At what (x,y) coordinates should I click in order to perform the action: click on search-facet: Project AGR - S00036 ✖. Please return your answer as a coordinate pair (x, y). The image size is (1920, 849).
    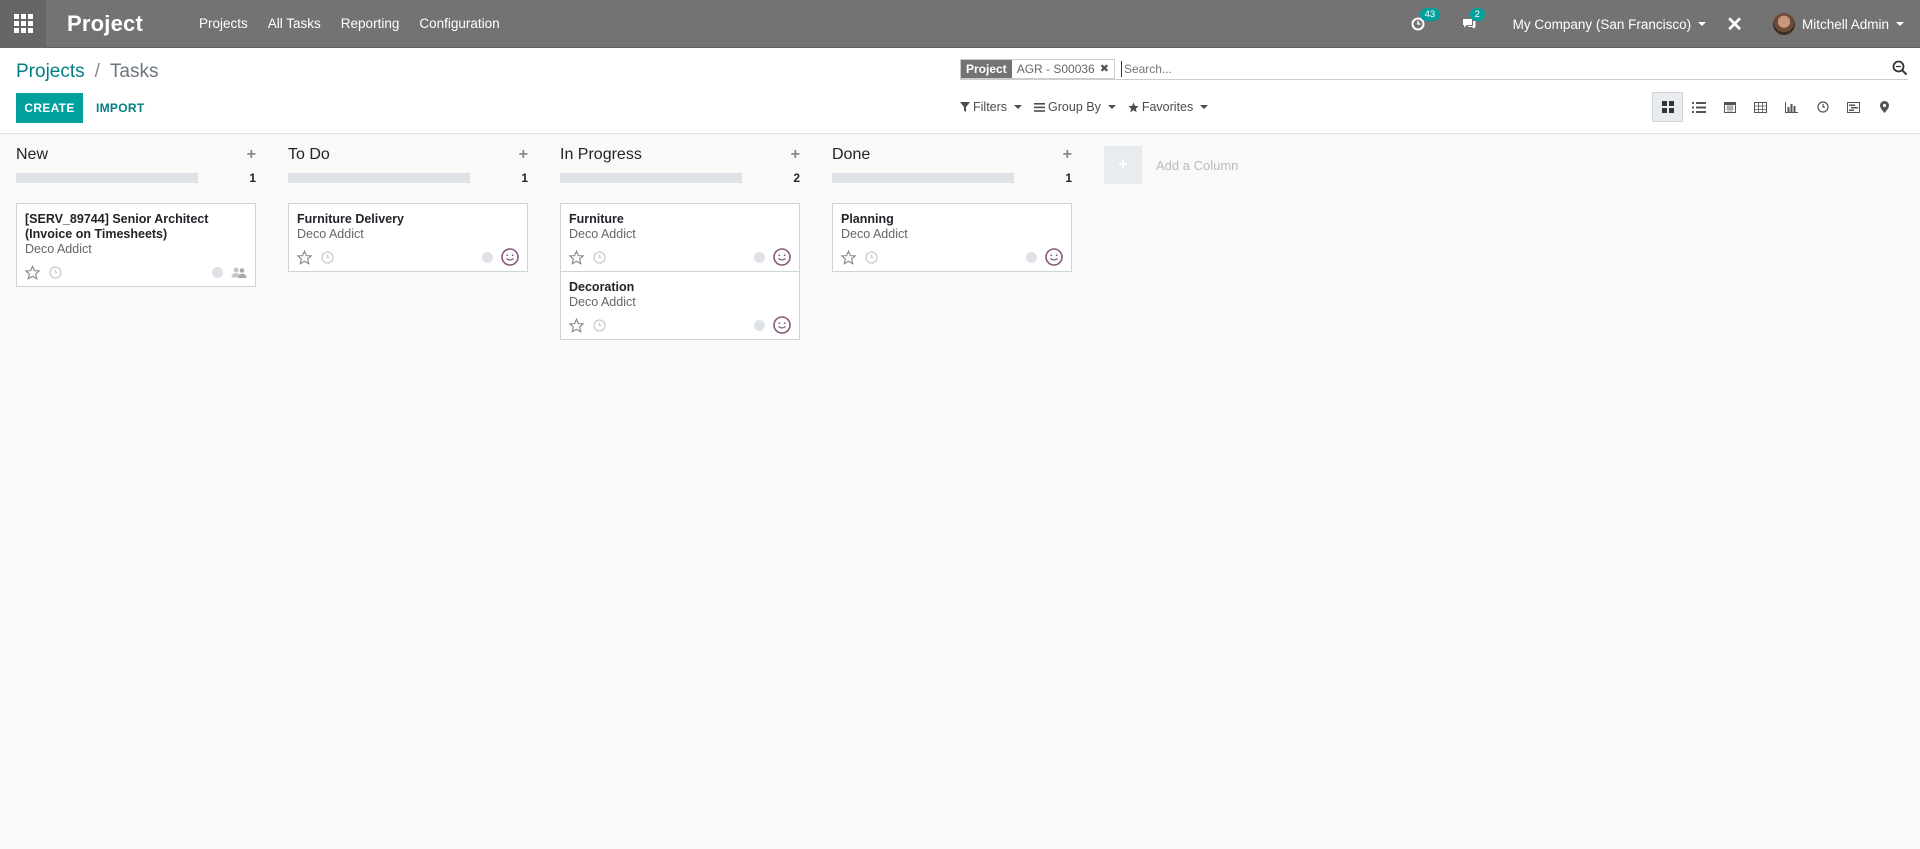
    Looking at the image, I should click on (1037, 68).